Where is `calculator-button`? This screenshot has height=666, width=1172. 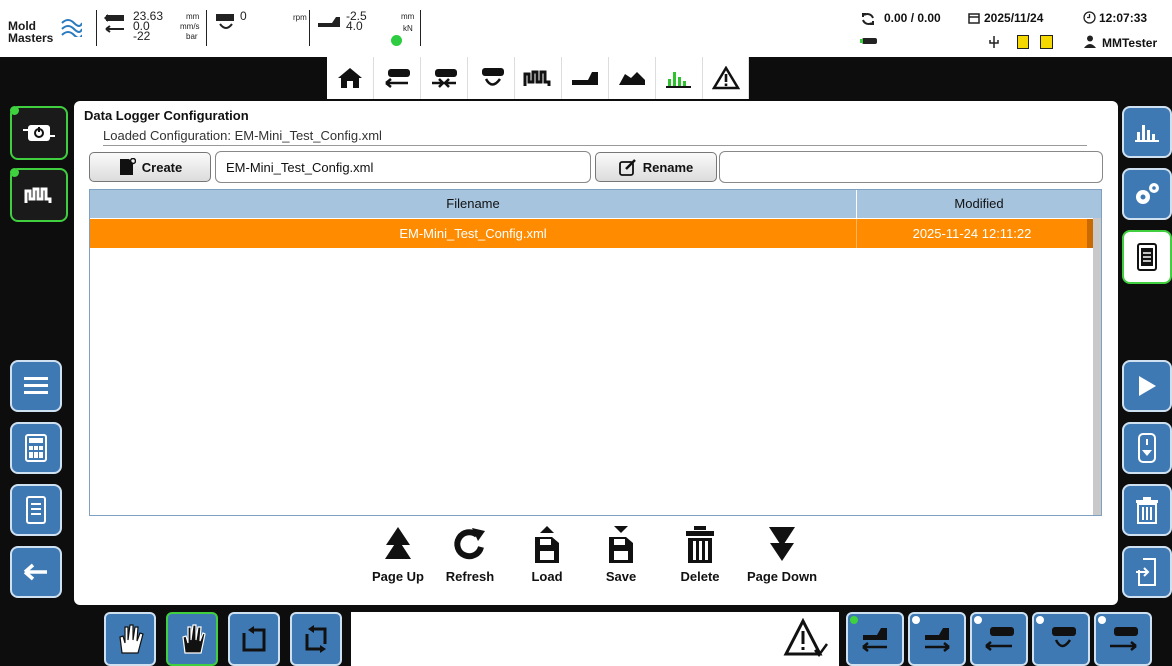 calculator-button is located at coordinates (36, 448).